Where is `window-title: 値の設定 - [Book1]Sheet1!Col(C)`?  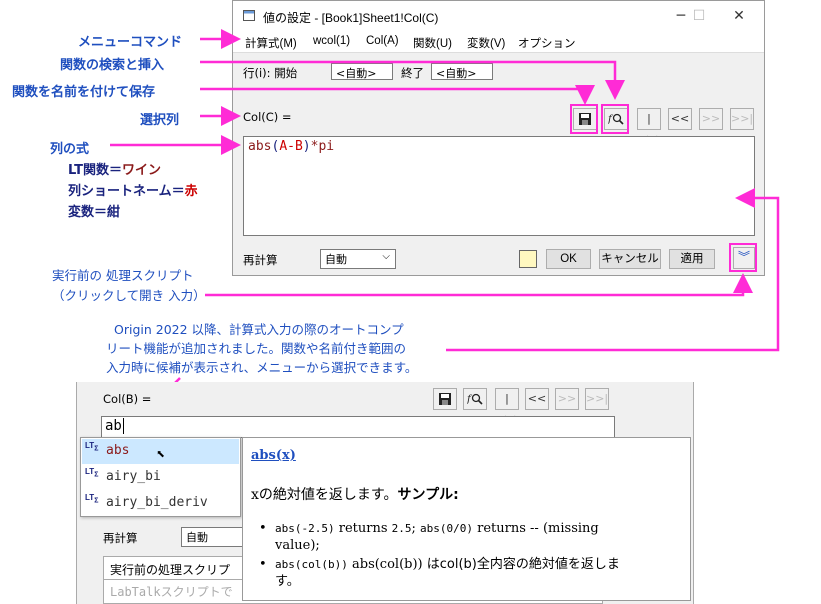 window-title: 値の設定 - [Book1]Sheet1!Col(C) is located at coordinates (351, 18).